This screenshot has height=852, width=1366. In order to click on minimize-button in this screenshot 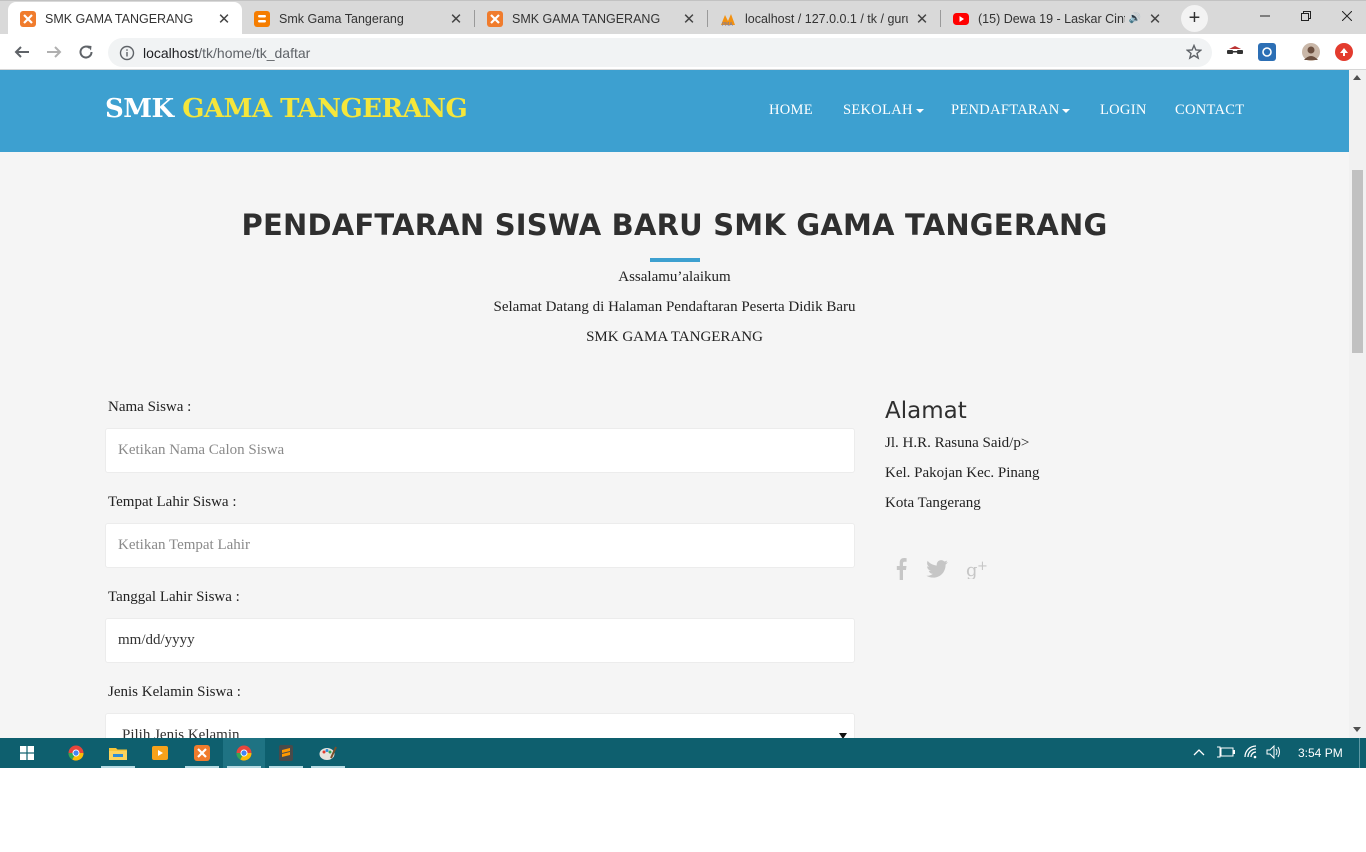, I will do `click(1265, 16)`.